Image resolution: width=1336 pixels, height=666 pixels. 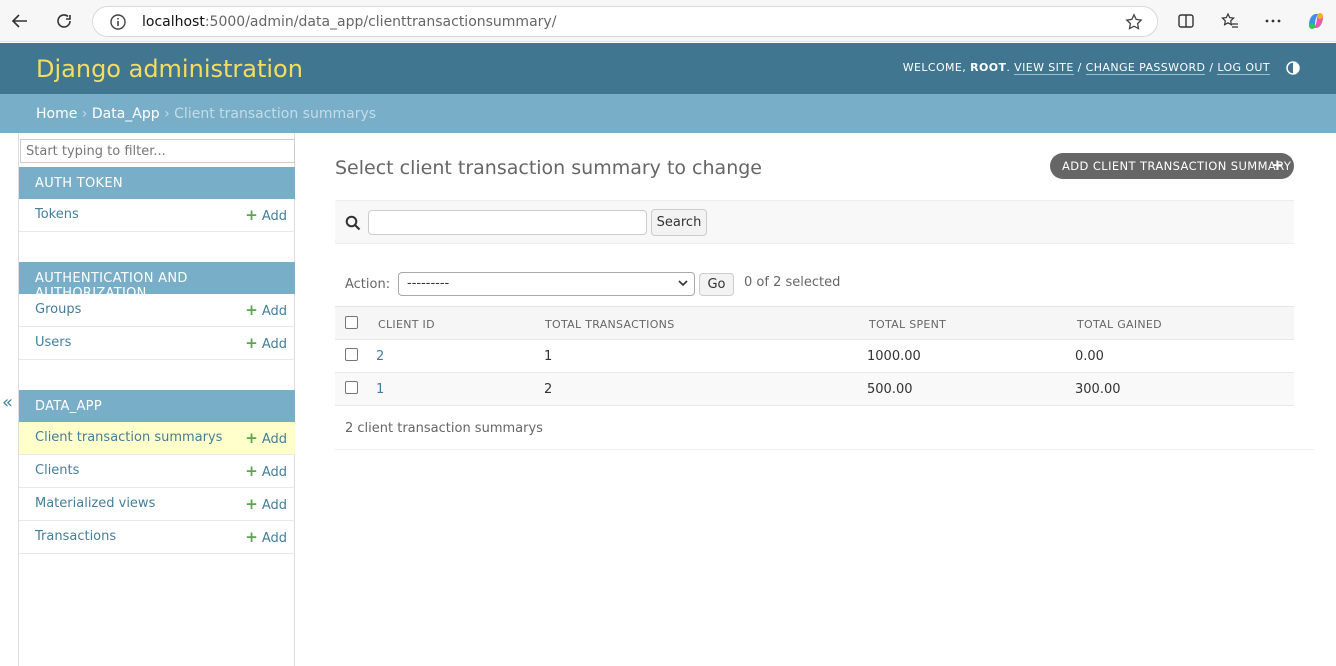 I want to click on view-site-link: VIEW SITE, so click(x=1044, y=68).